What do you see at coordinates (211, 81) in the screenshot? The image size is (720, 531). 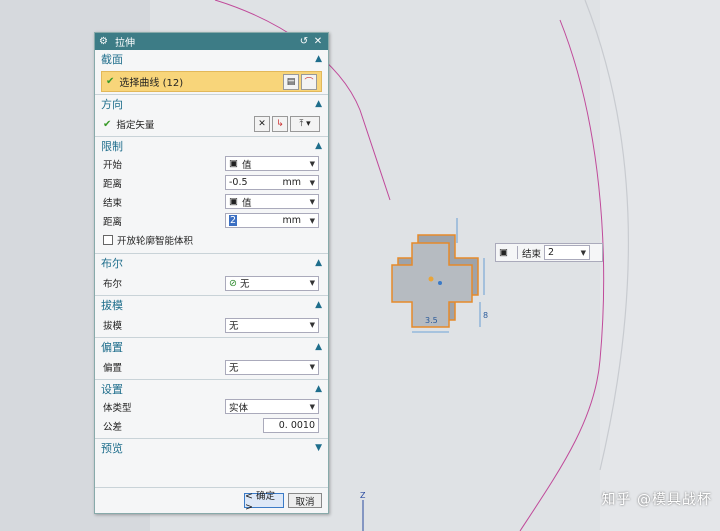 I see `select-curve-row: ✔ 选择曲线 (12) ▤ ⌒` at bounding box center [211, 81].